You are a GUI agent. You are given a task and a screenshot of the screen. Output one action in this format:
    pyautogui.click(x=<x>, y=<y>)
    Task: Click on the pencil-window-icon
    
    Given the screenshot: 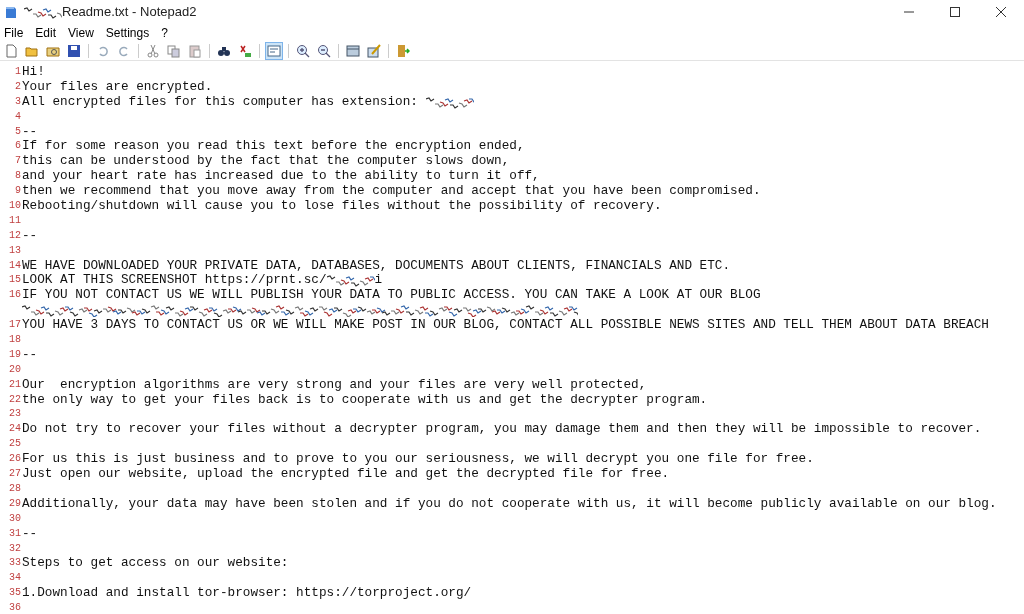 What is the action you would take?
    pyautogui.click(x=374, y=51)
    